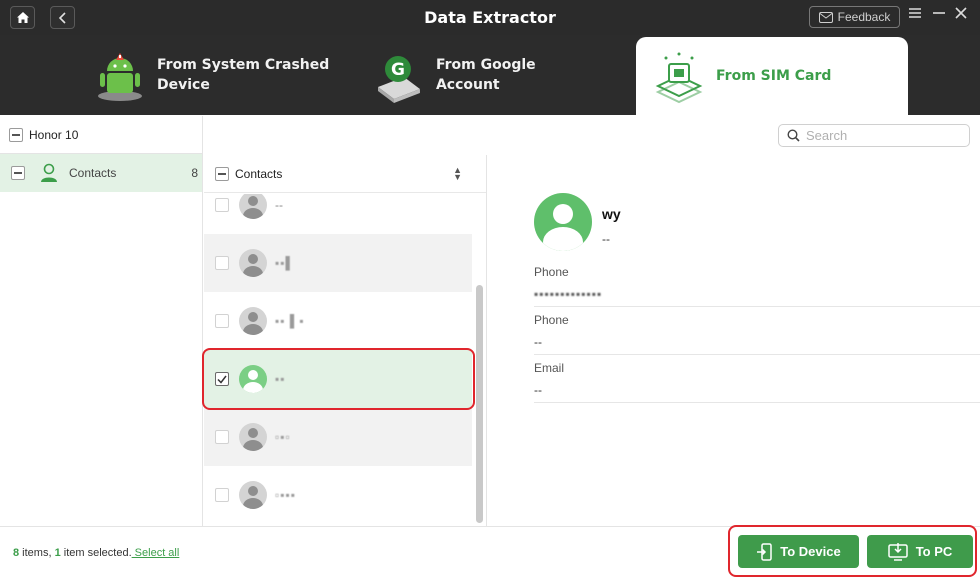 This screenshot has width=980, height=578. Describe the element at coordinates (793, 135) in the screenshot. I see `search-icon` at that location.